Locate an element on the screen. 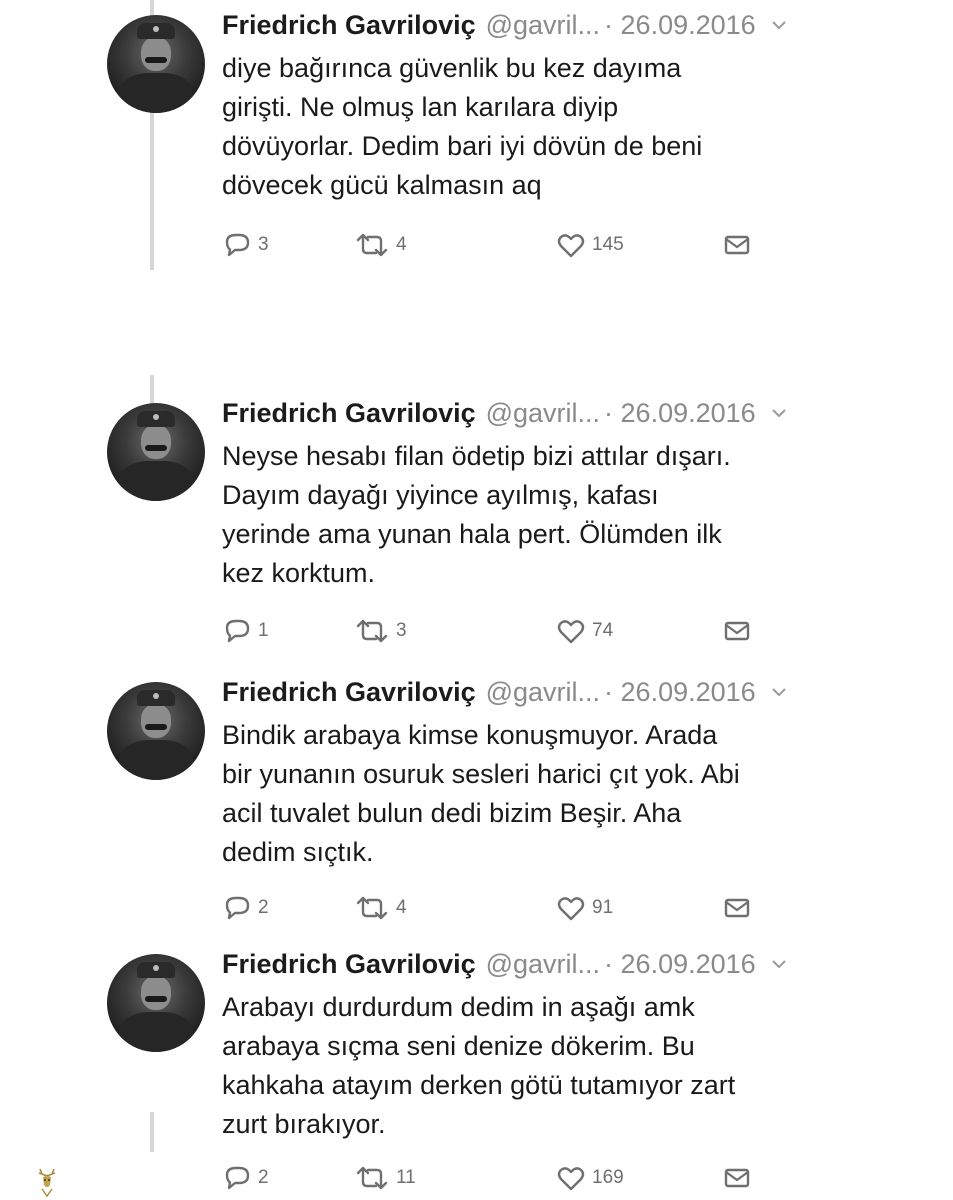  thread-line-bottom is located at coordinates (152, 1132).